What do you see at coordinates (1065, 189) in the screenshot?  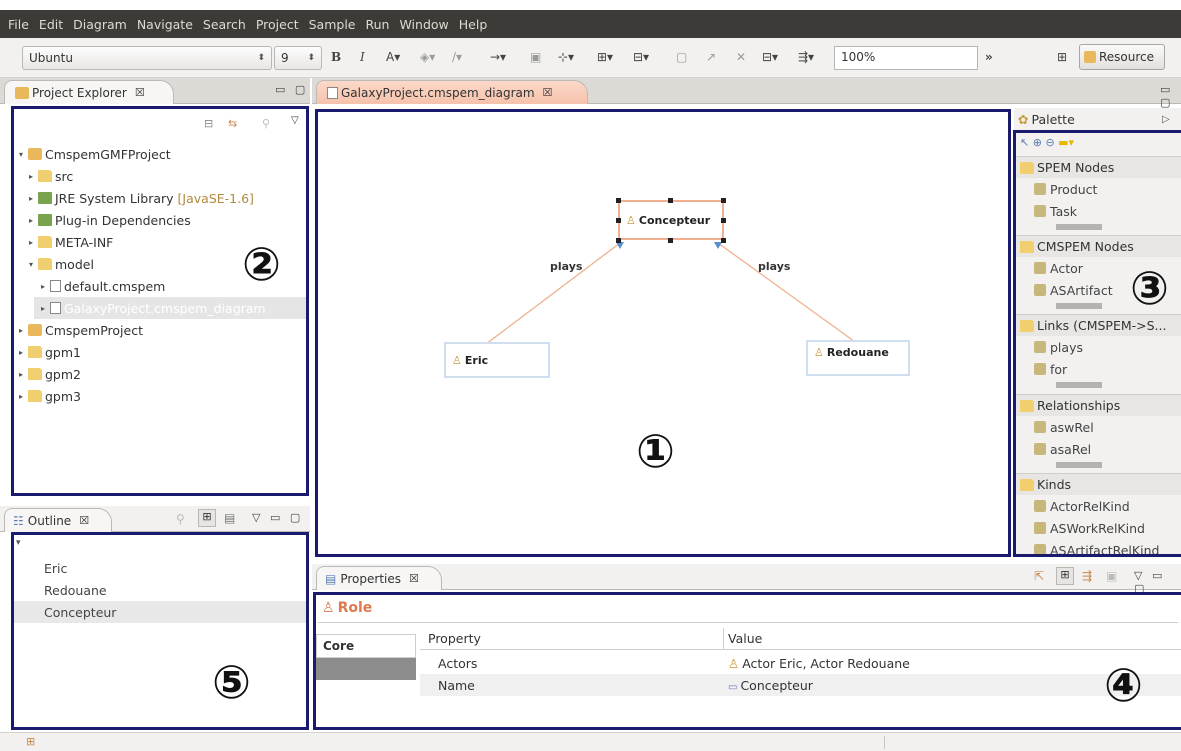 I see `palette-item-product: Product` at bounding box center [1065, 189].